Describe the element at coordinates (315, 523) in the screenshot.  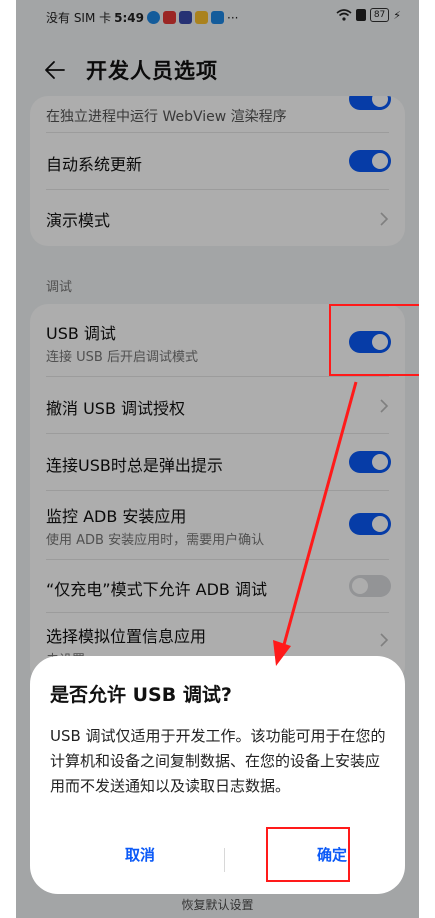
I see `annotation-arrow` at that location.